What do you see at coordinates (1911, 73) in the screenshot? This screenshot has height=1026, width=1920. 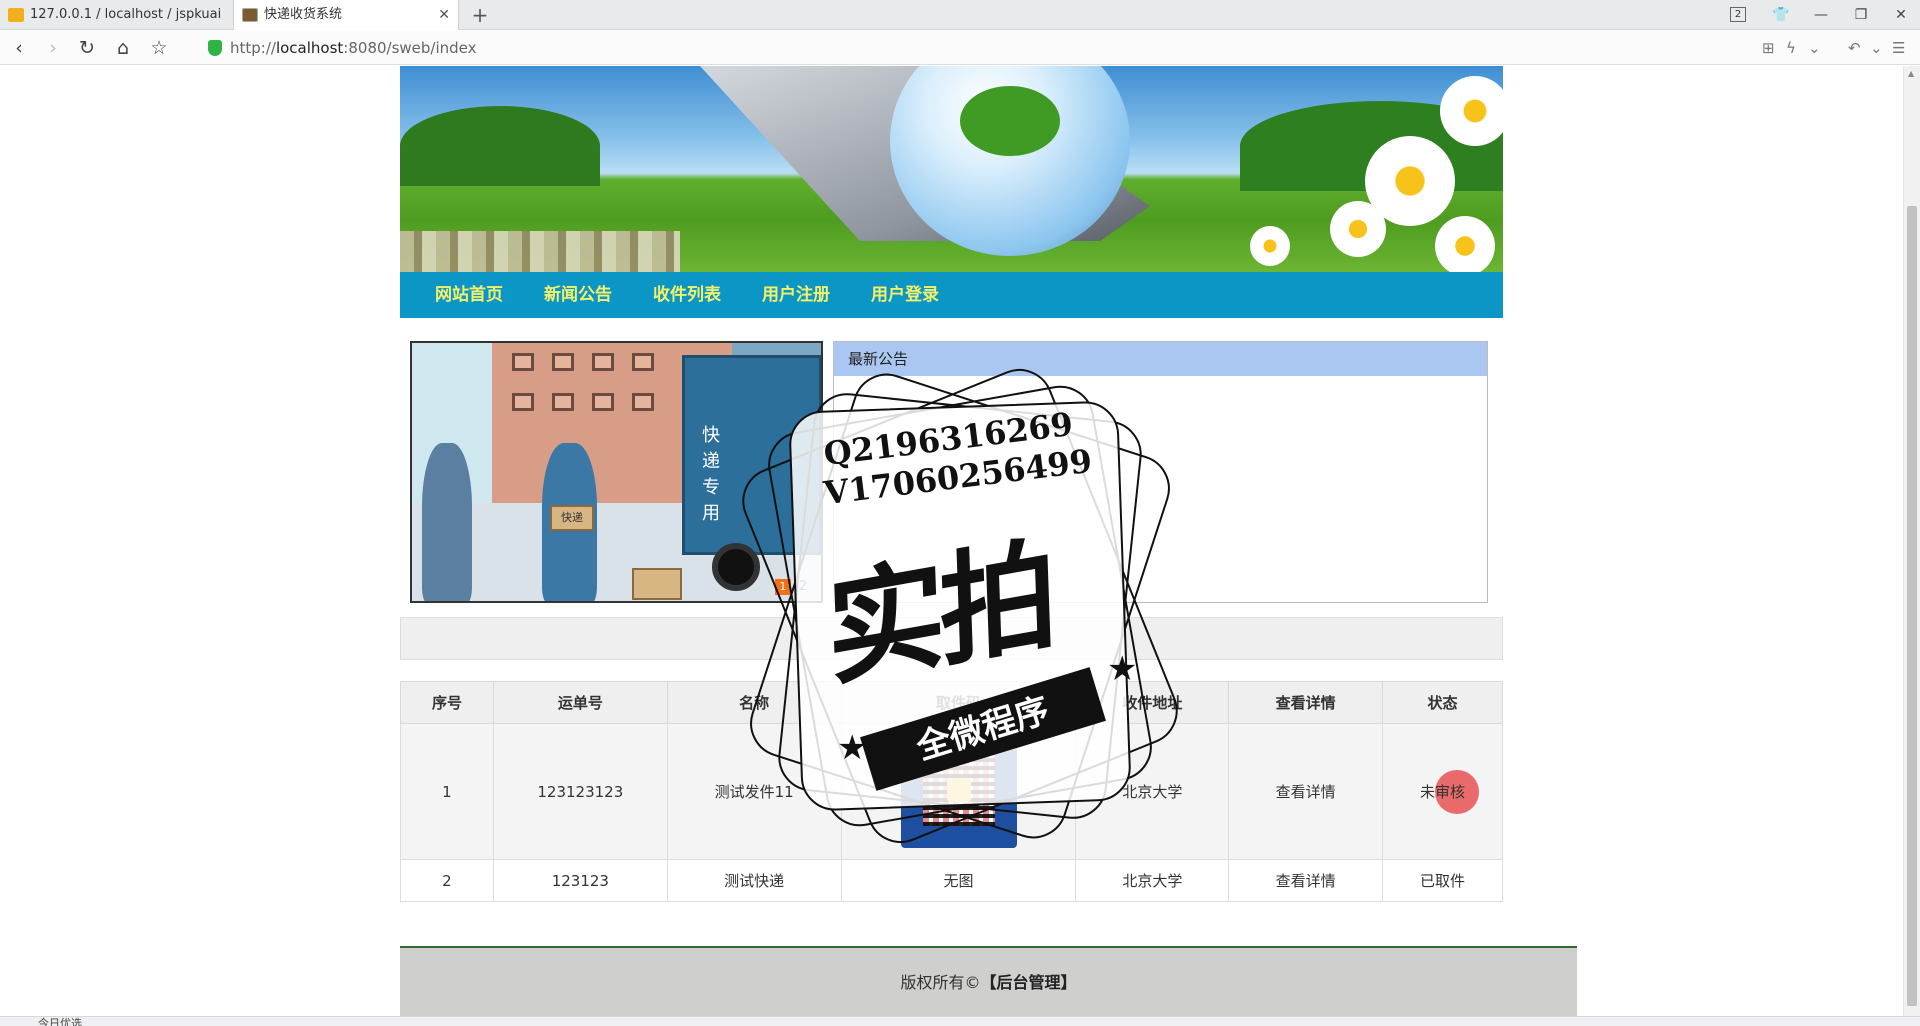 I see `scroll-up-icon: ▲` at bounding box center [1911, 73].